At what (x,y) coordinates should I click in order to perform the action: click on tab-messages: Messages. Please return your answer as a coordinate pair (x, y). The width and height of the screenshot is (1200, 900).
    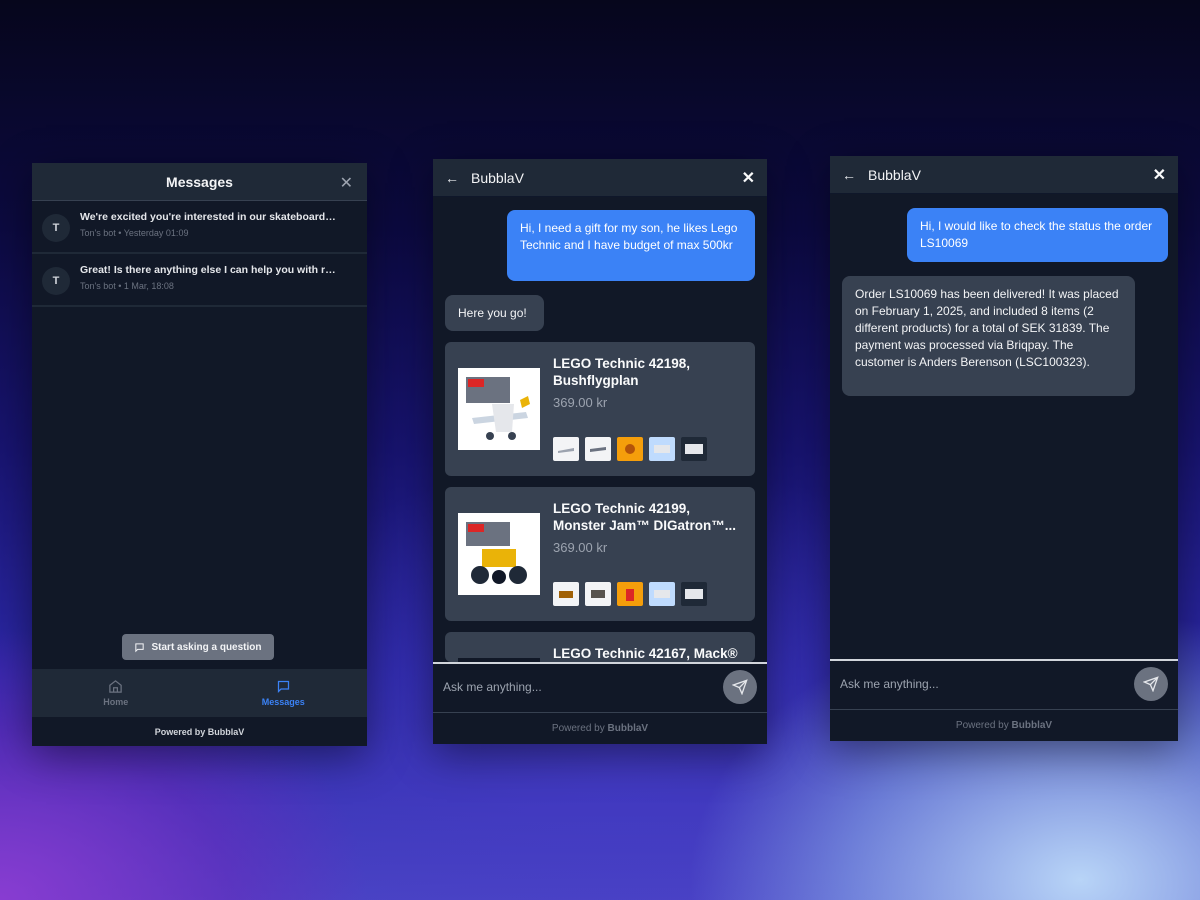
    Looking at the image, I should click on (284, 693).